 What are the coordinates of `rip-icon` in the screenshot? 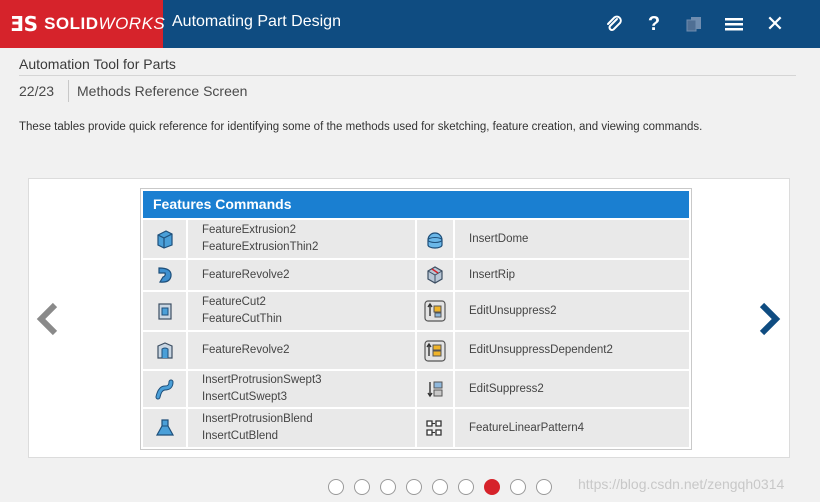 It's located at (435, 275).